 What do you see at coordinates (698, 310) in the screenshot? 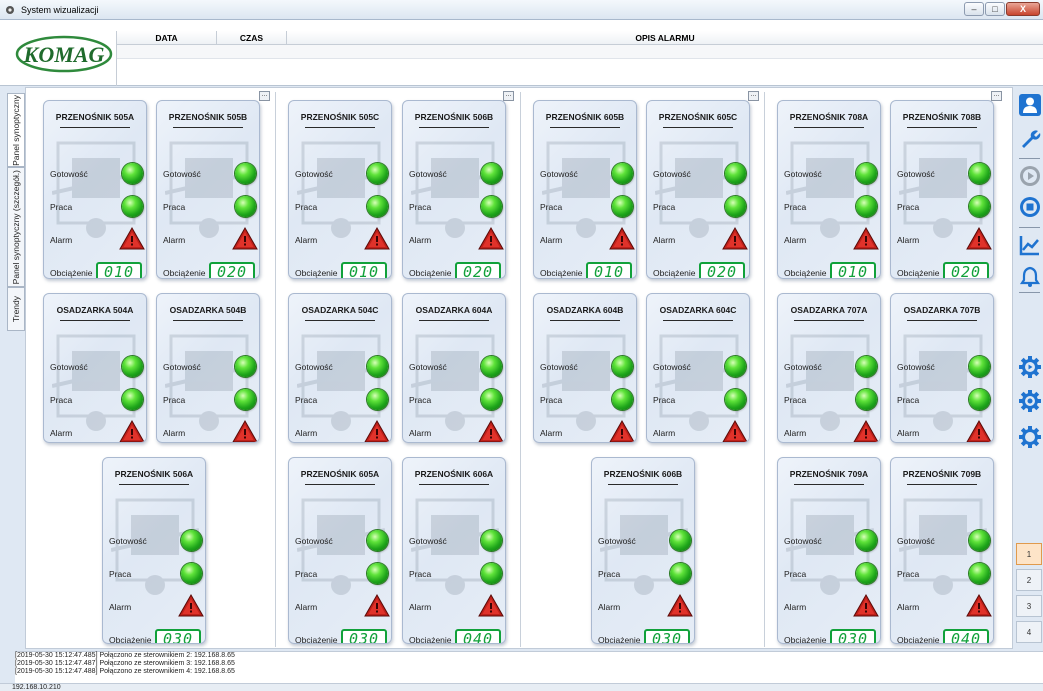
I see `card-title: OSADZARKA 604C` at bounding box center [698, 310].